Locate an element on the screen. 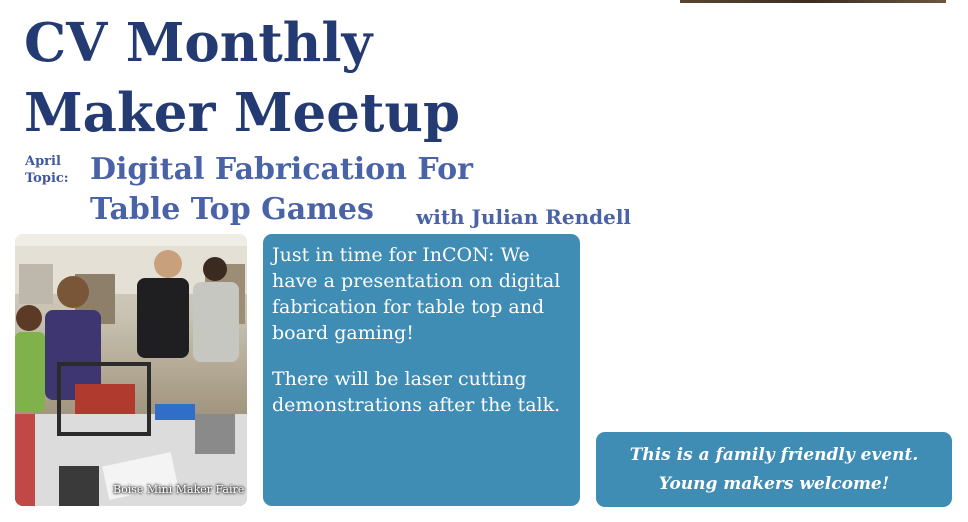 Image resolution: width=968 pixels, height=522 pixels. topic-label: April Topic: is located at coordinates (47, 170).